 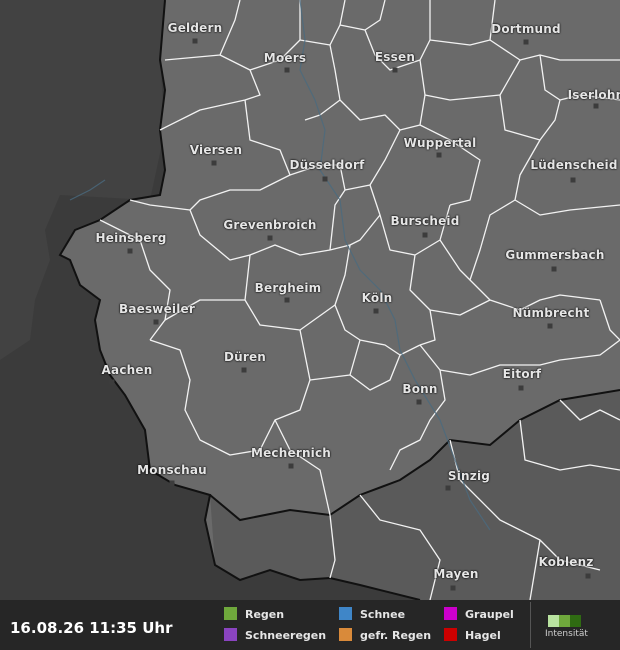 What do you see at coordinates (131, 238) in the screenshot?
I see `city-label-heinsberg: Heinsberg` at bounding box center [131, 238].